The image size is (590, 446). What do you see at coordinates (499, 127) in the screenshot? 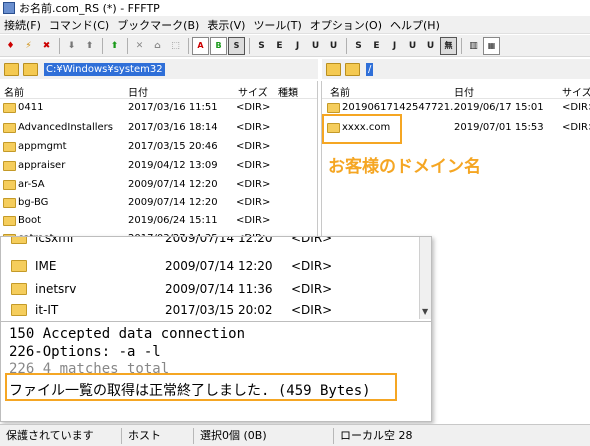
I see `file-date: 2019/07/01 15:53` at bounding box center [499, 127].